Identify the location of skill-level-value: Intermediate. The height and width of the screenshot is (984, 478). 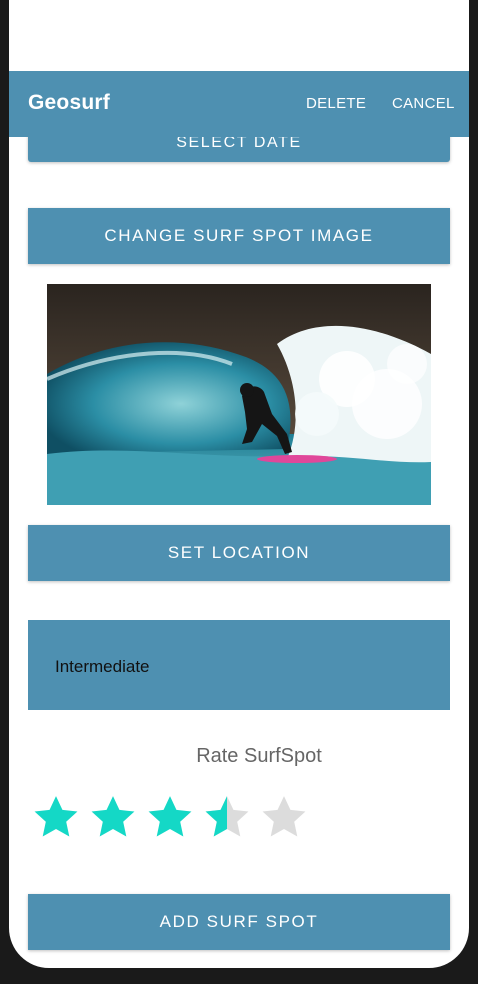
(102, 666).